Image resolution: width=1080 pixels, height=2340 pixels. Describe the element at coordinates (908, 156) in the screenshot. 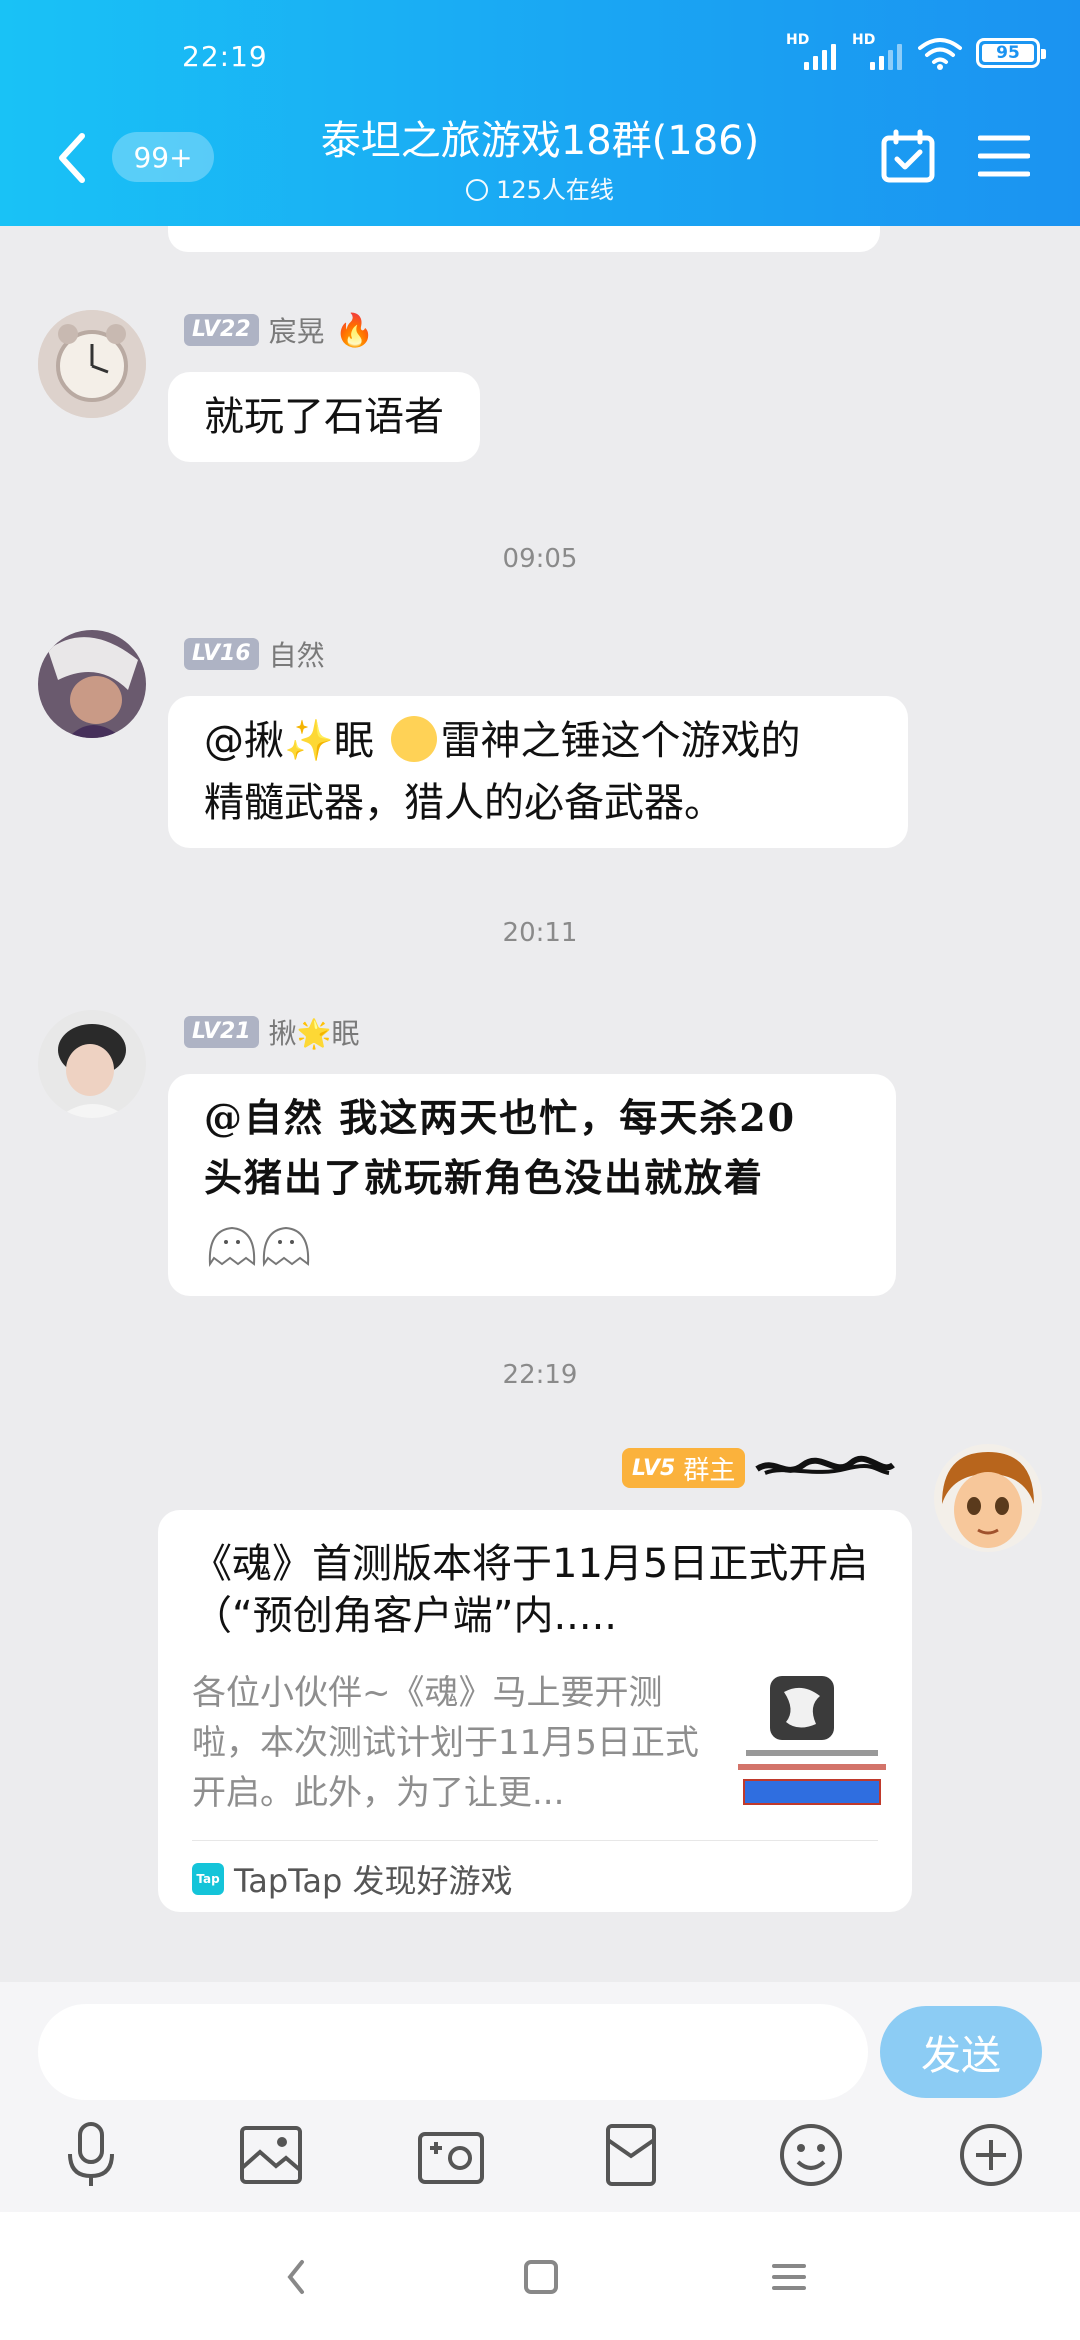

I see `calendar-check-icon` at that location.